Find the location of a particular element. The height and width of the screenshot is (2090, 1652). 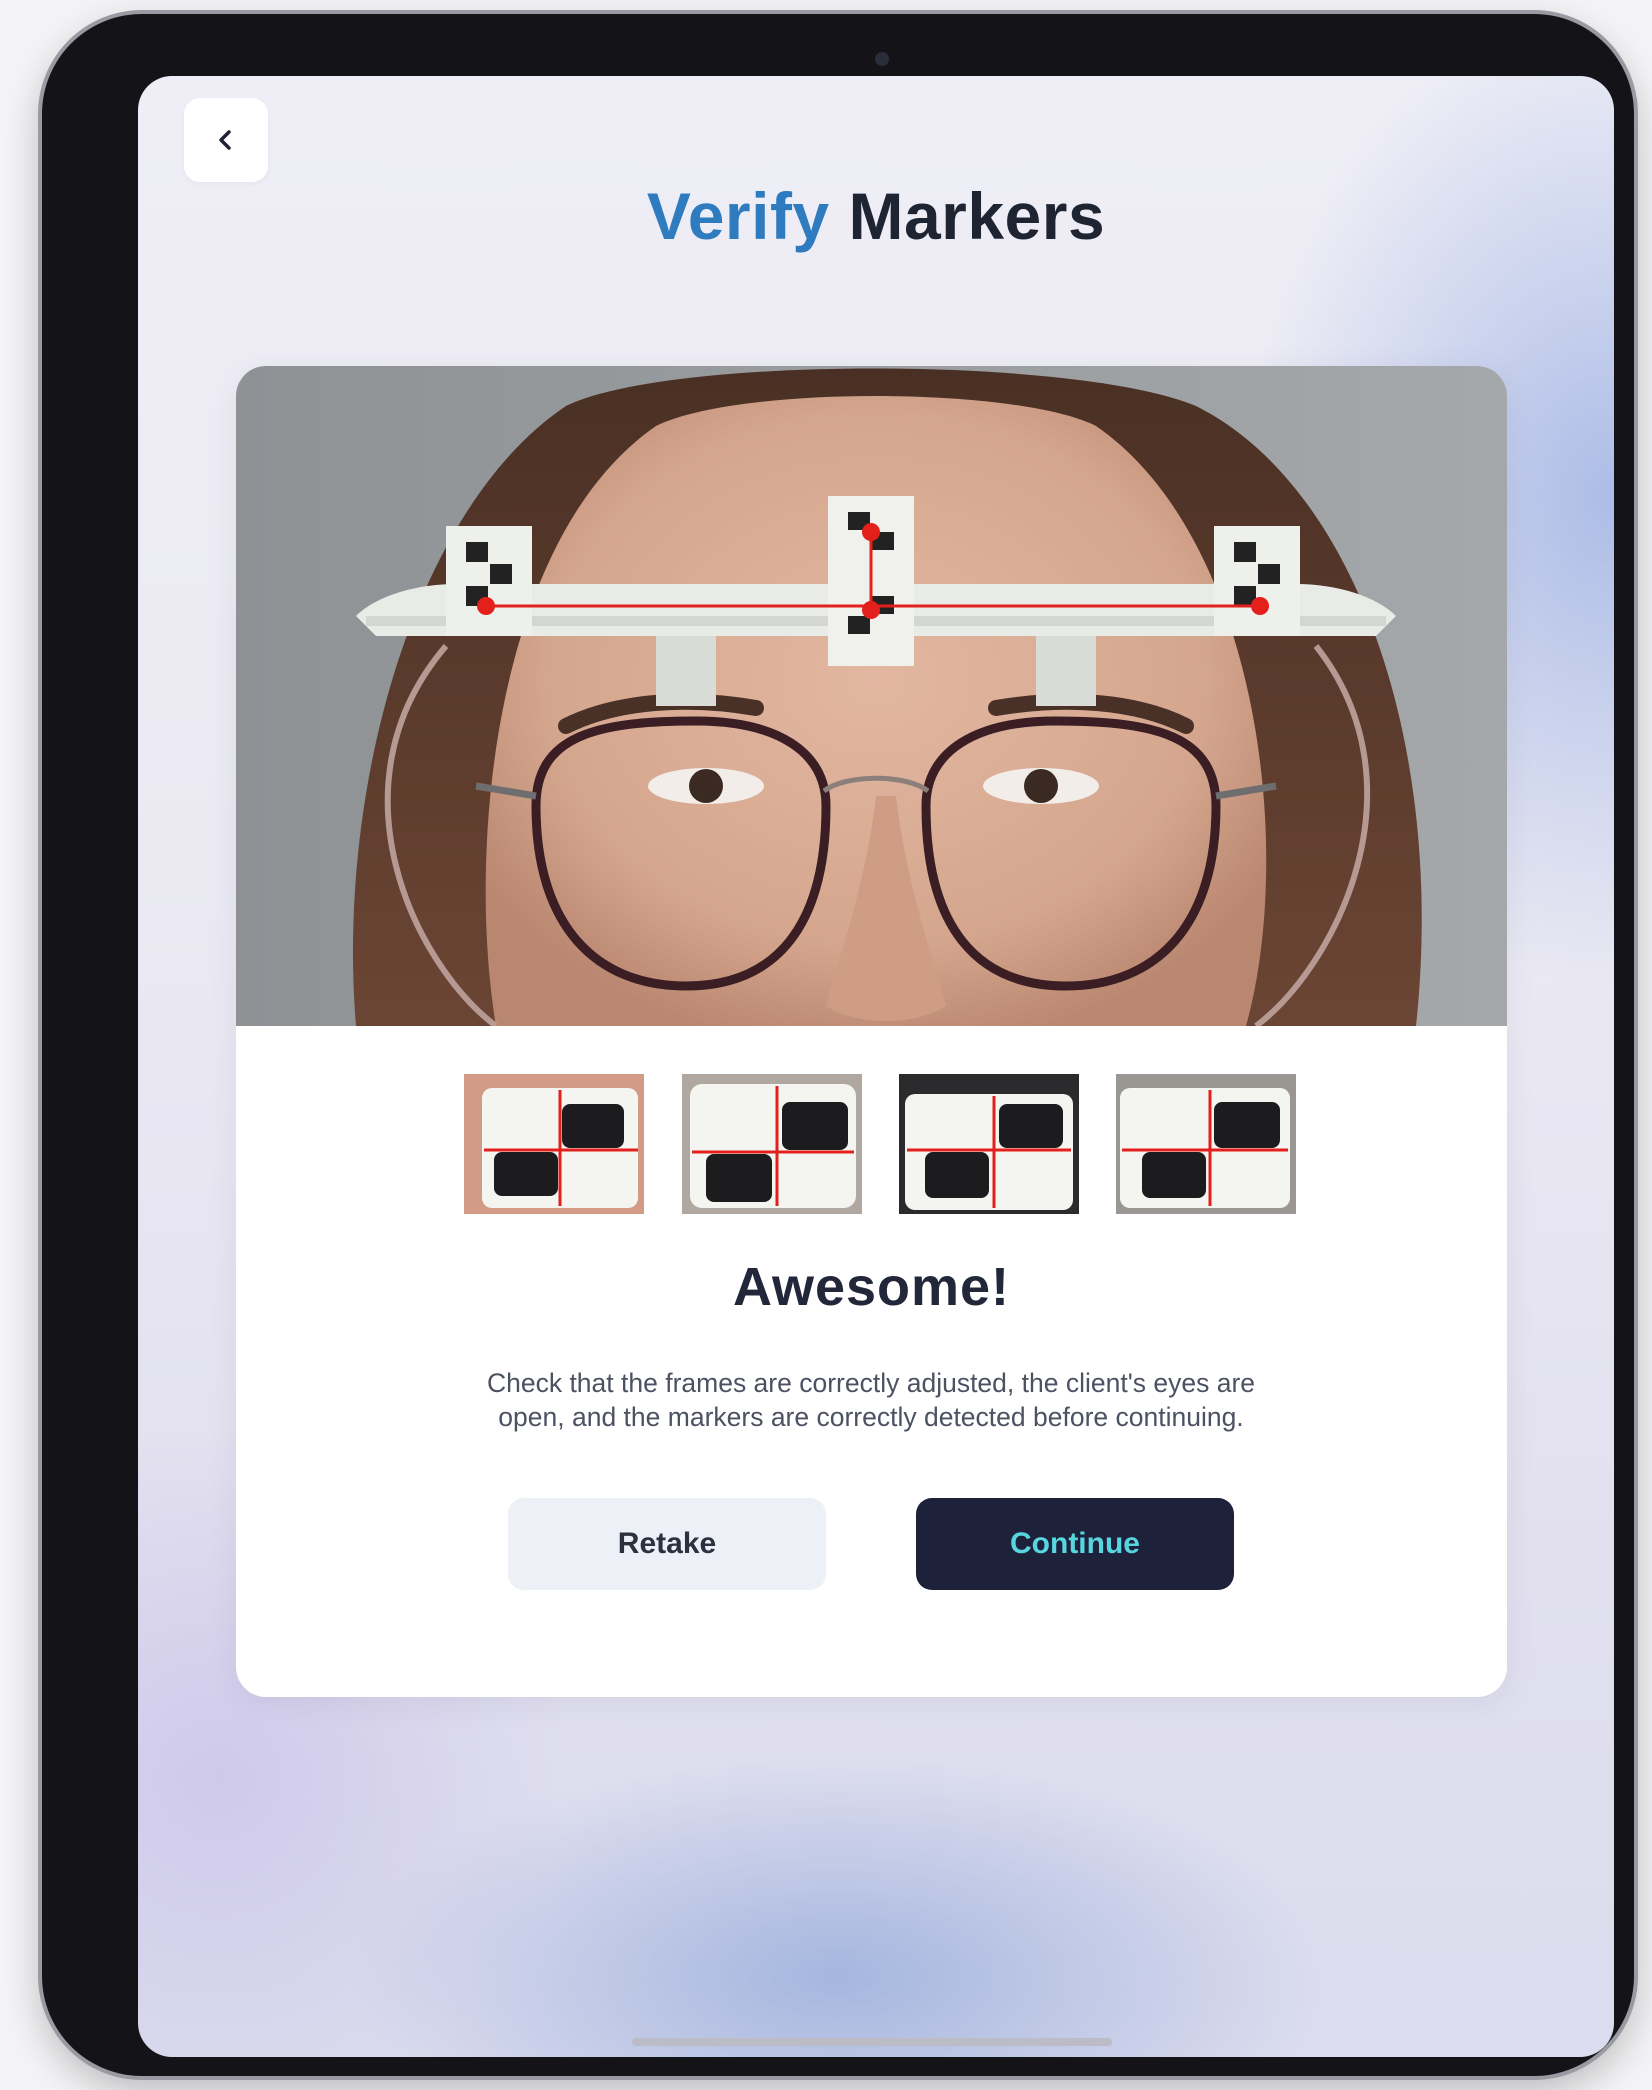

back-button is located at coordinates (226, 140).